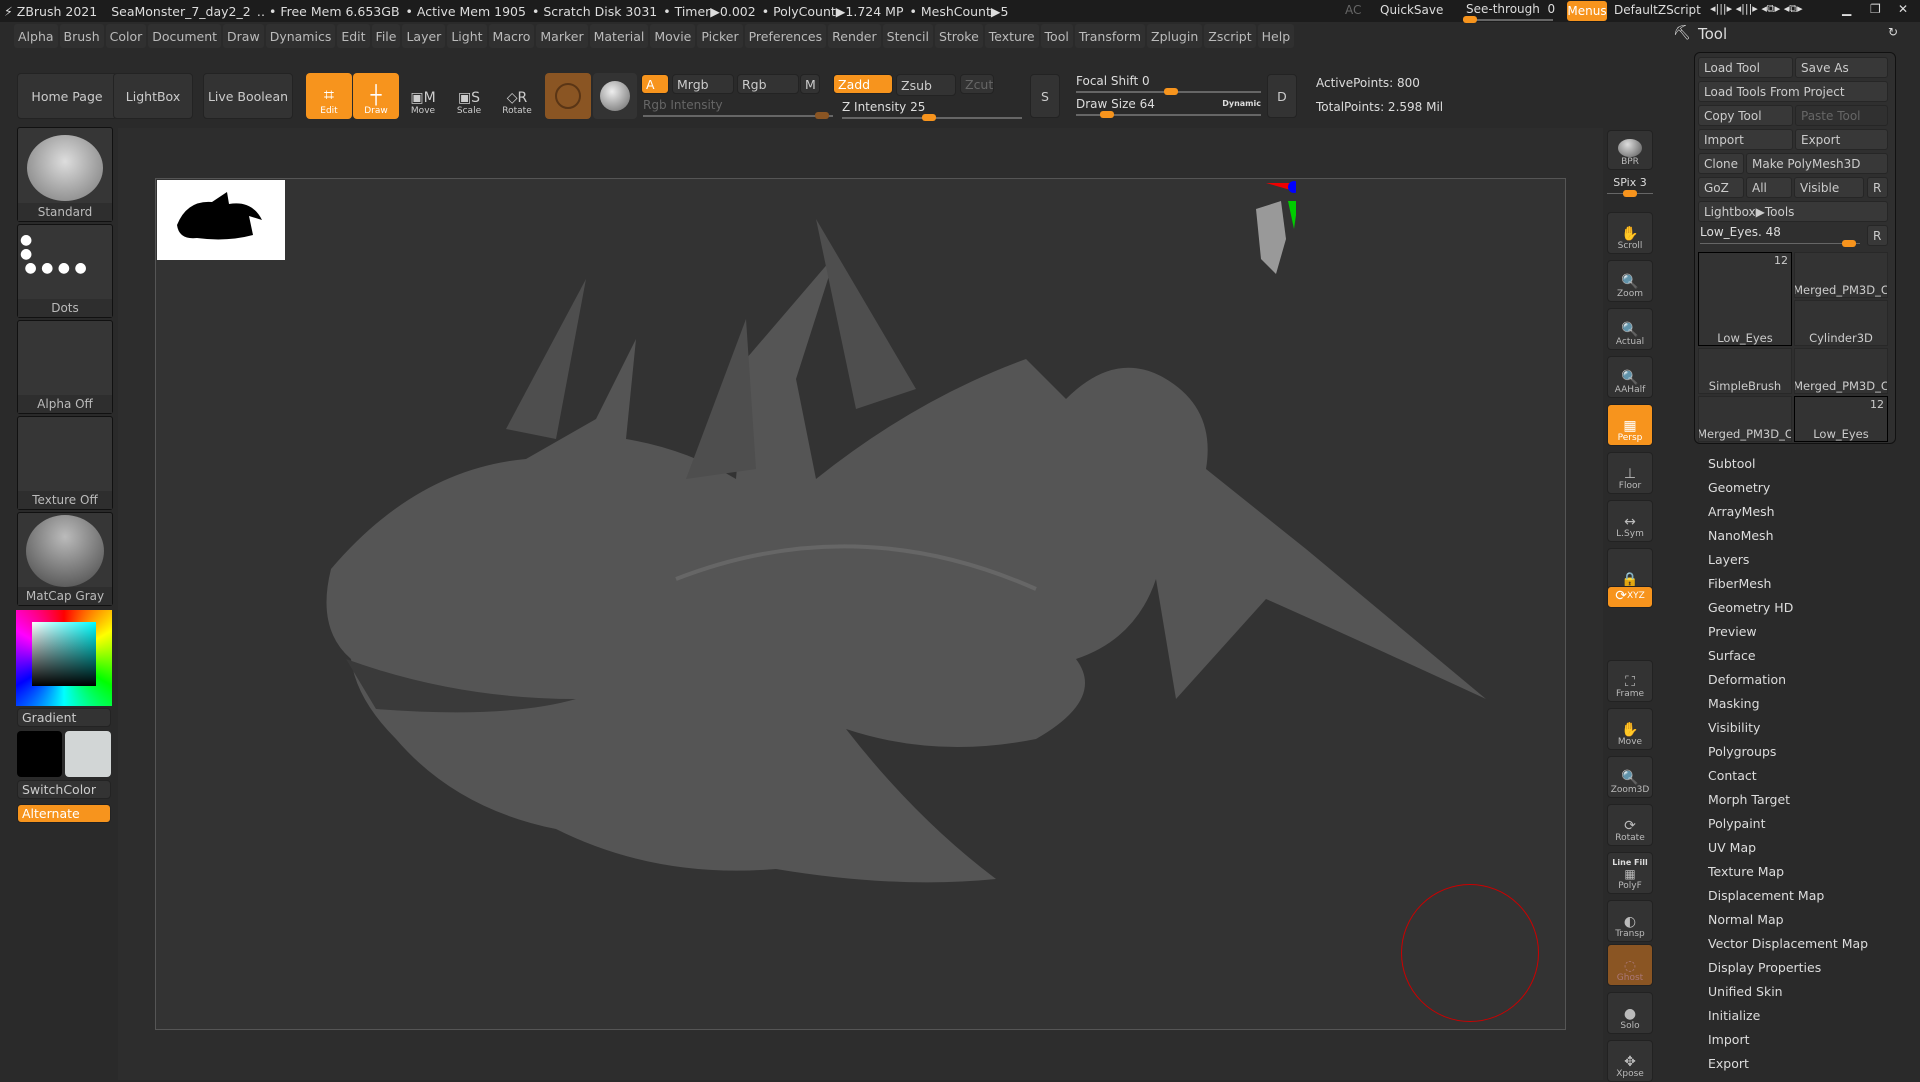  What do you see at coordinates (1630, 777) in the screenshot?
I see `zoom3d-button: 🔍 Zoom3D` at bounding box center [1630, 777].